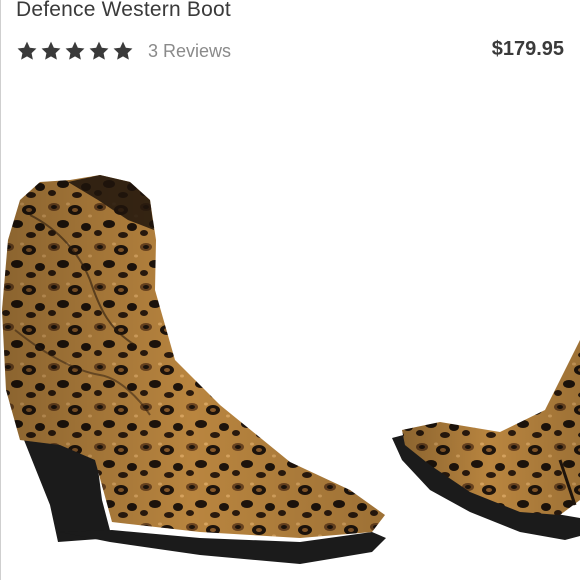 The width and height of the screenshot is (580, 580). I want to click on reviews-link: 3 Reviews, so click(189, 51).